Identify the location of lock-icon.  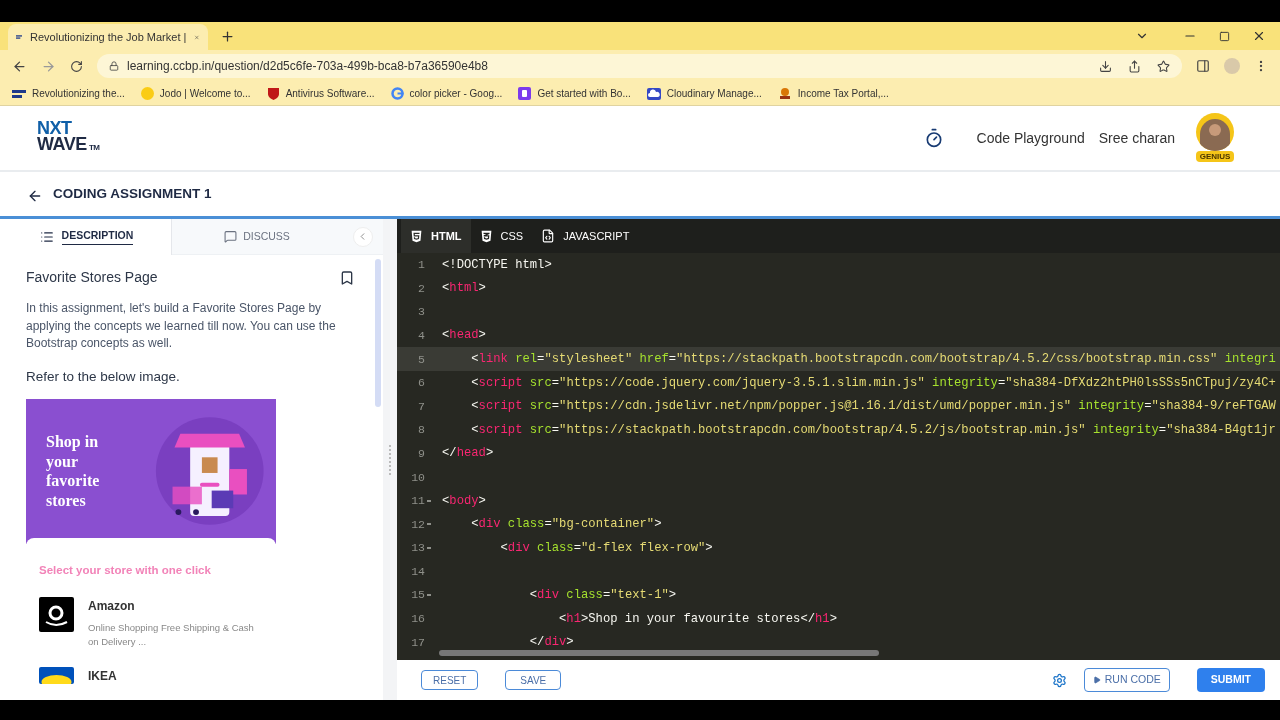
(114, 66).